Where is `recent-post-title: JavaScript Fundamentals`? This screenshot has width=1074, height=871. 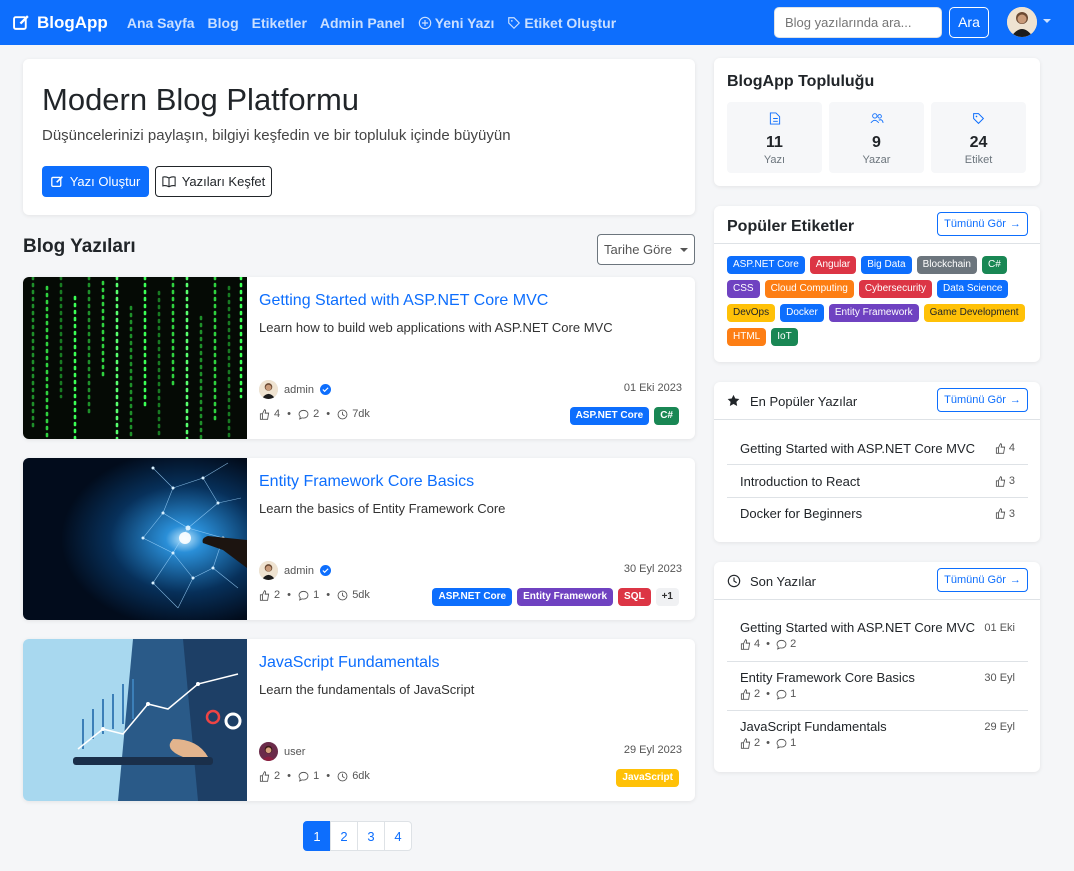
recent-post-title: JavaScript Fundamentals is located at coordinates (813, 726).